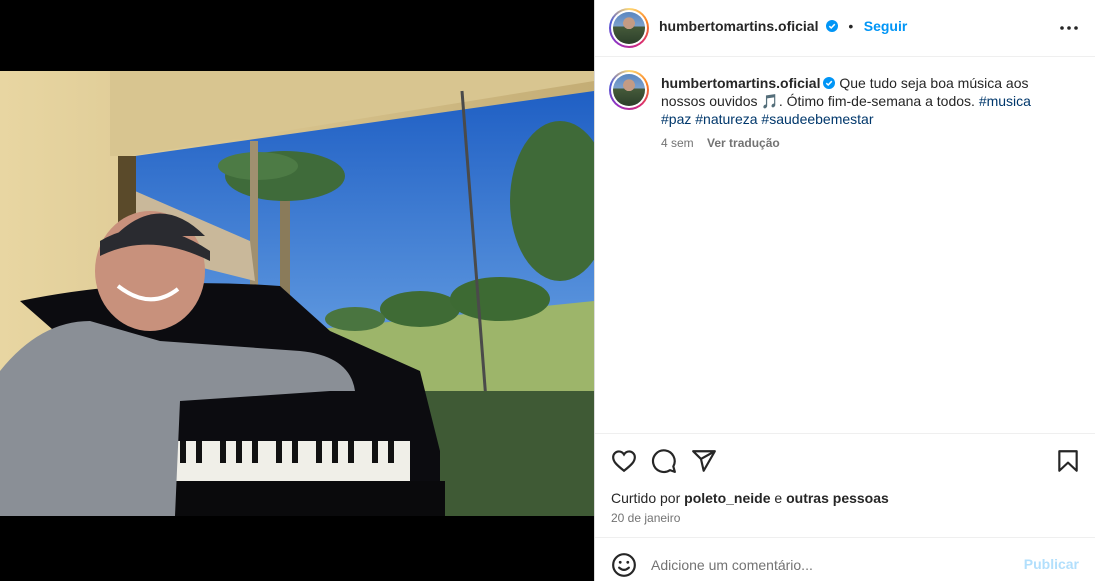 This screenshot has height=581, width=1096. Describe the element at coordinates (676, 119) in the screenshot. I see `hashtag-paz: #paz` at that location.